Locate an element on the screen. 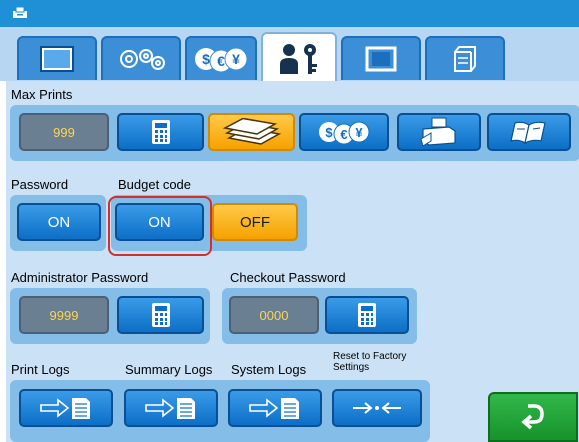 Image resolution: width=579 pixels, height=442 pixels. title-bar is located at coordinates (289, 13).